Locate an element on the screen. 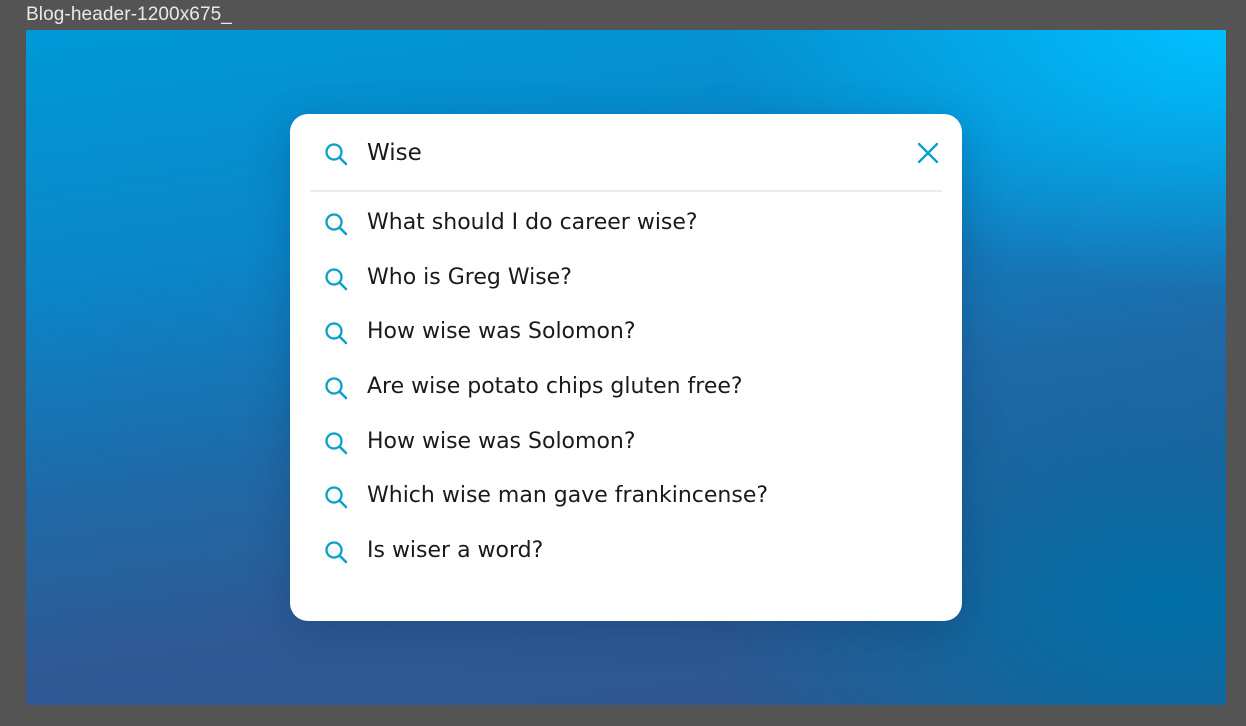  artboard-label: Blog-header-1200x675_ is located at coordinates (129, 14).